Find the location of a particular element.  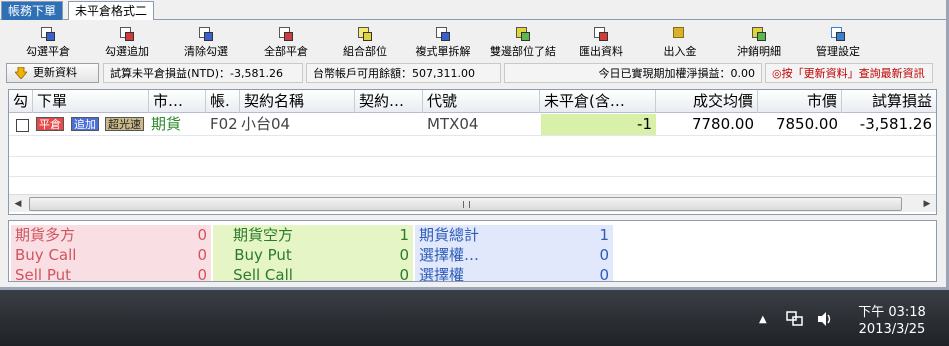

scroll-right-icon: ▶ is located at coordinates (927, 204).